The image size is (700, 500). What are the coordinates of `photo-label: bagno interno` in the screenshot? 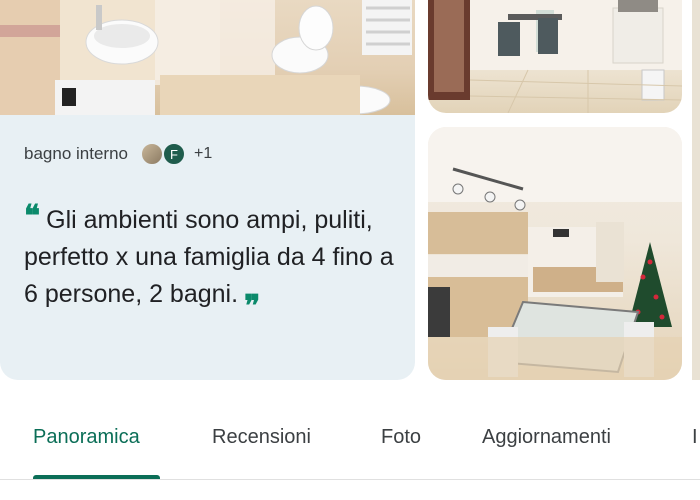 It's located at (76, 153).